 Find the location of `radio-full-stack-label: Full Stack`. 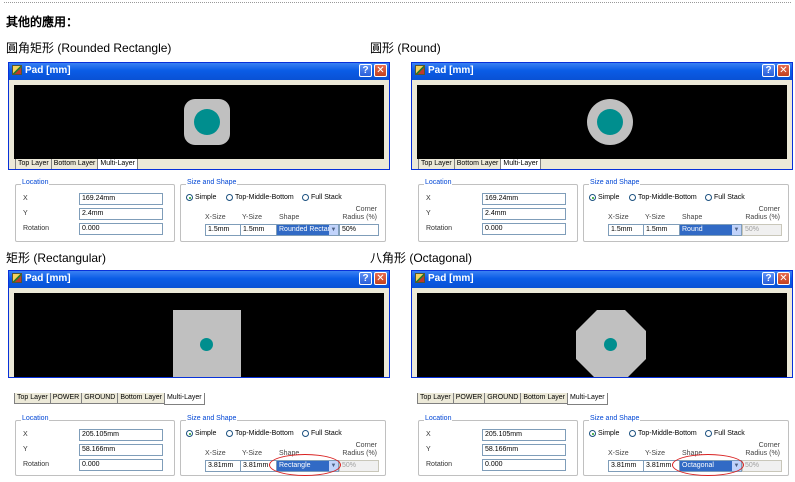

radio-full-stack-label: Full Stack is located at coordinates (326, 433).